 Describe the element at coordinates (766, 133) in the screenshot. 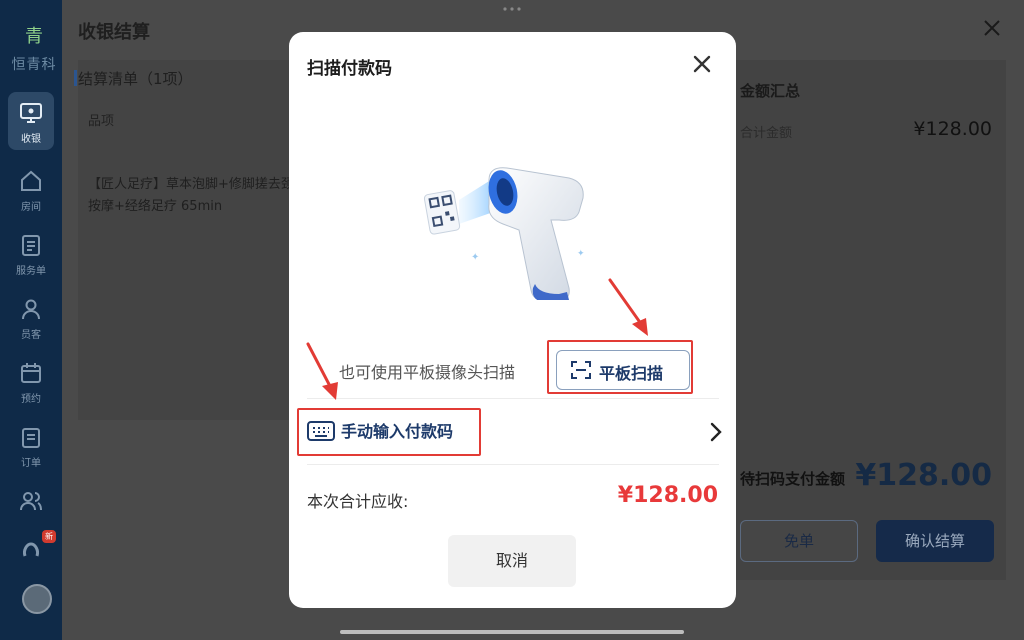

I see `subtotal-label: 合计金额` at that location.